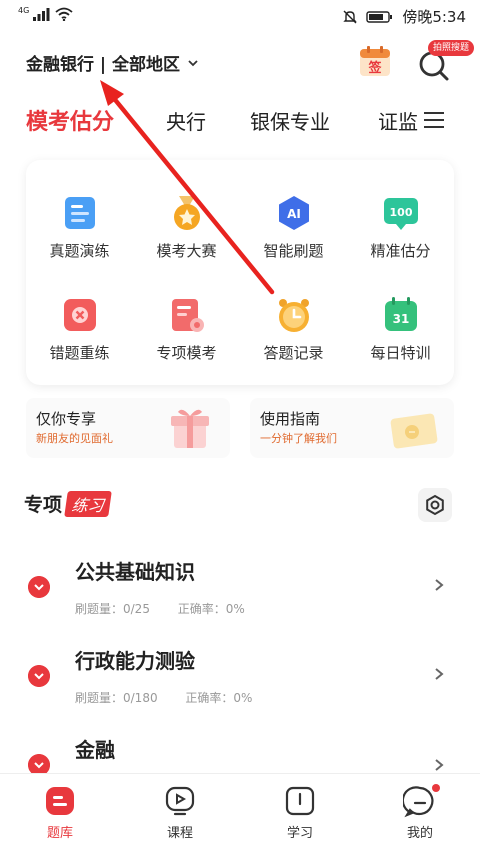 The height and width of the screenshot is (853, 480). What do you see at coordinates (43, 505) in the screenshot?
I see `special-title: 专项` at bounding box center [43, 505].